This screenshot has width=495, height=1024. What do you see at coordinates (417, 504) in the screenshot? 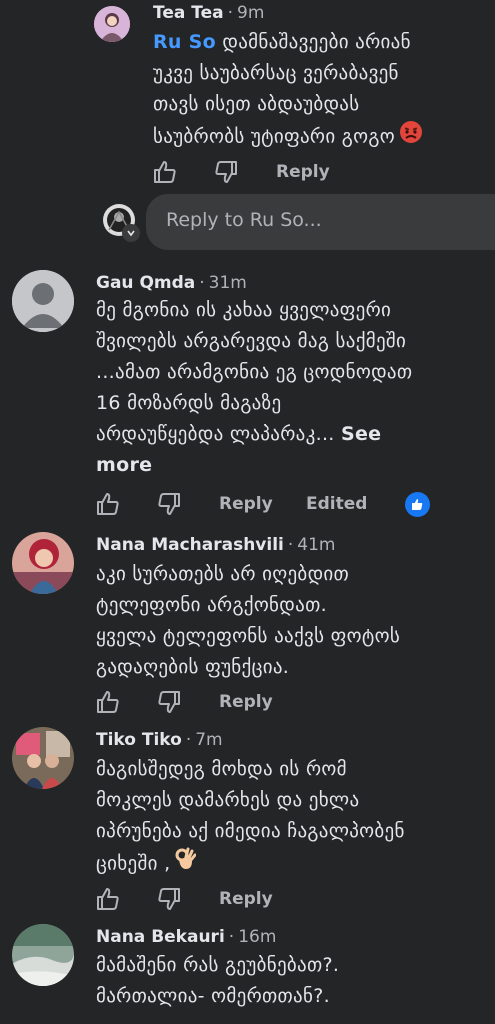
I see `like-reaction-icon` at bounding box center [417, 504].